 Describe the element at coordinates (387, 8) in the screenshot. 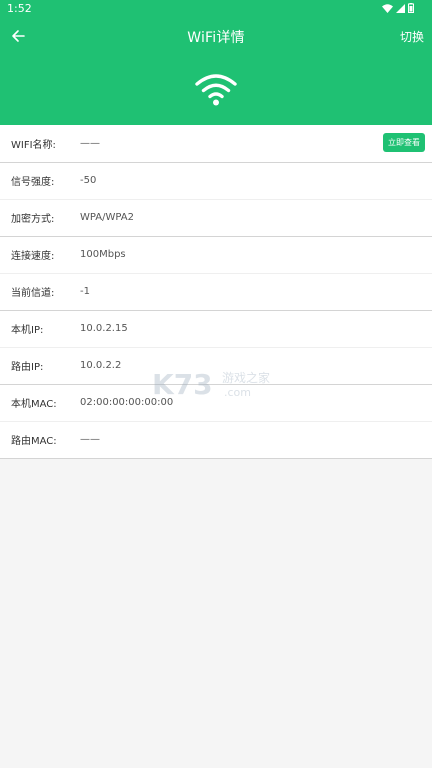

I see `wifi-status-icon` at that location.